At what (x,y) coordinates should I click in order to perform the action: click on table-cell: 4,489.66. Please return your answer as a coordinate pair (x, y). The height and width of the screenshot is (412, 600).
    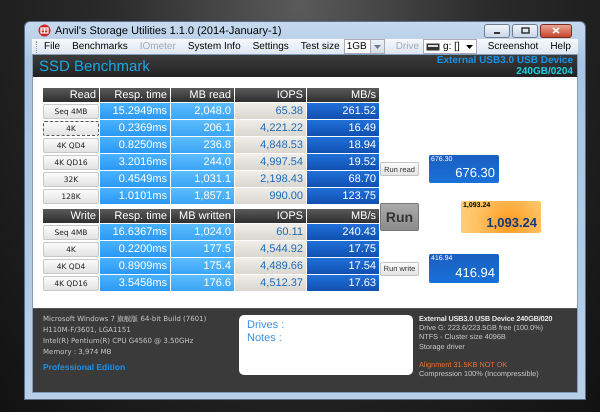
    Looking at the image, I should click on (270, 266).